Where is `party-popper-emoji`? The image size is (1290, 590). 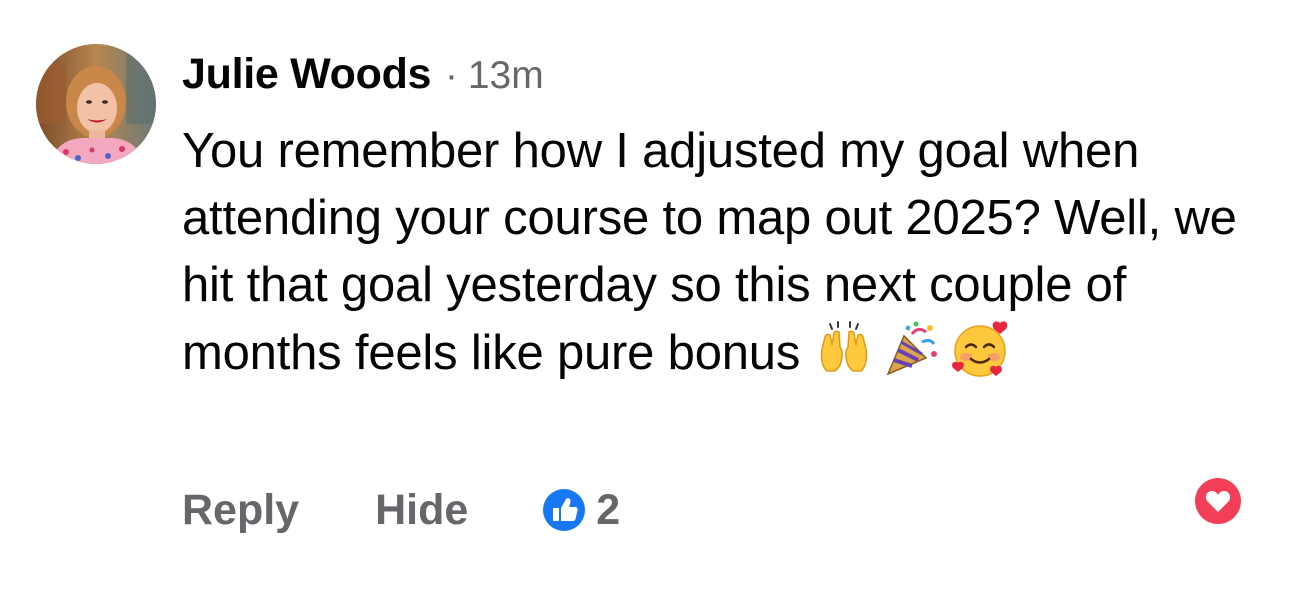
party-popper-emoji is located at coordinates (912, 348).